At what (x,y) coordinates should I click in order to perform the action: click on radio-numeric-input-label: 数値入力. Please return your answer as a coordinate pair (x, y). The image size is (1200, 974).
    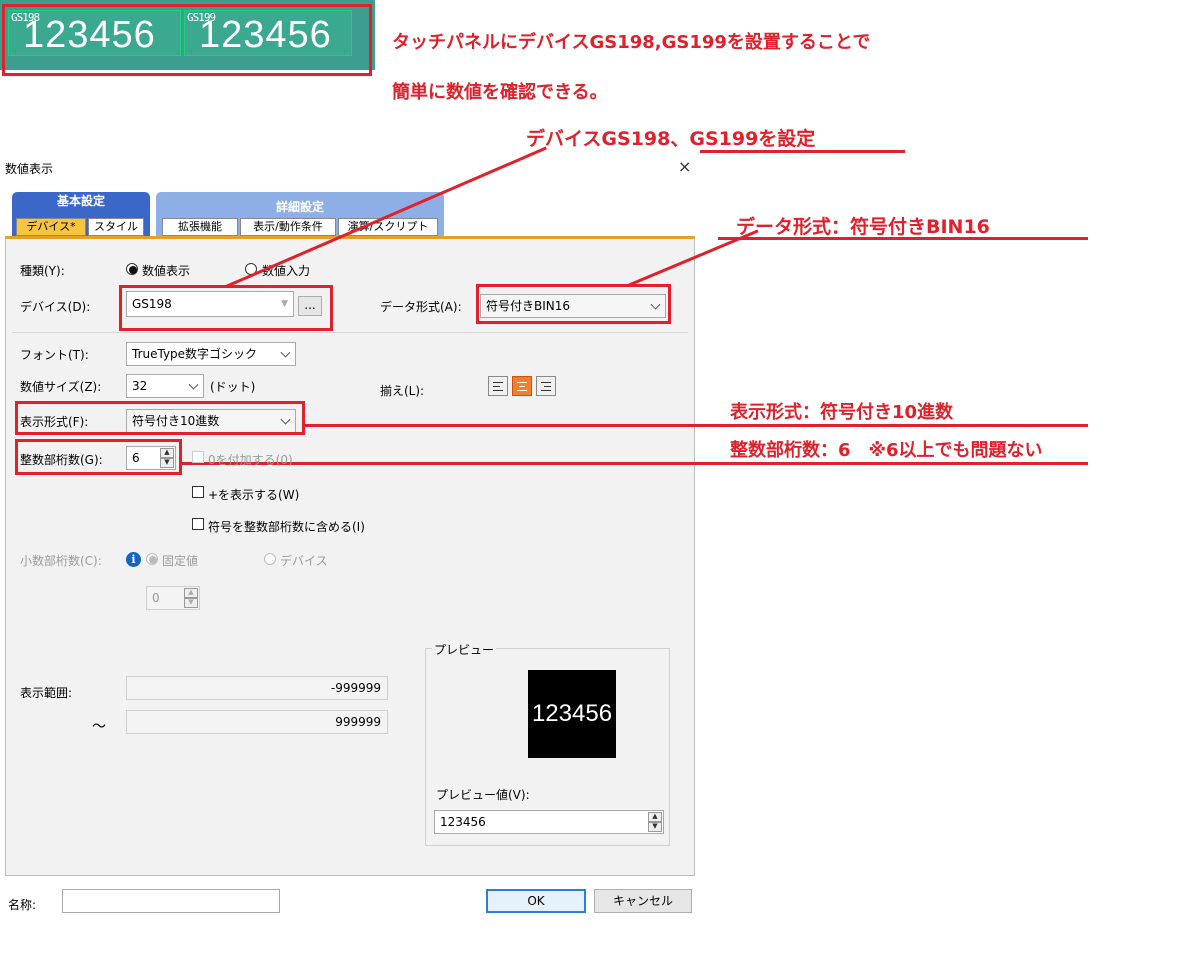
    Looking at the image, I should click on (286, 271).